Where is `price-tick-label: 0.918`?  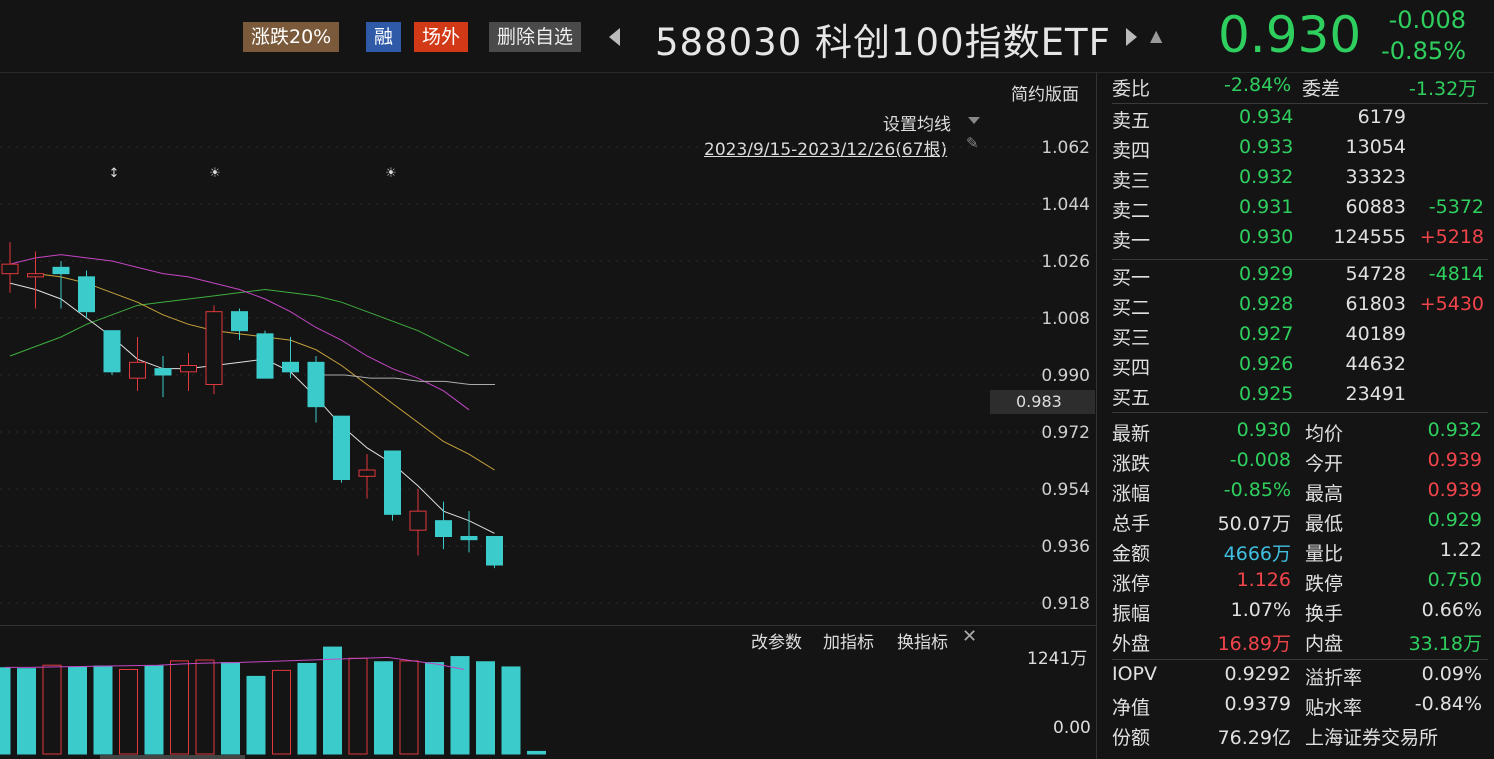 price-tick-label: 0.918 is located at coordinates (1065, 604).